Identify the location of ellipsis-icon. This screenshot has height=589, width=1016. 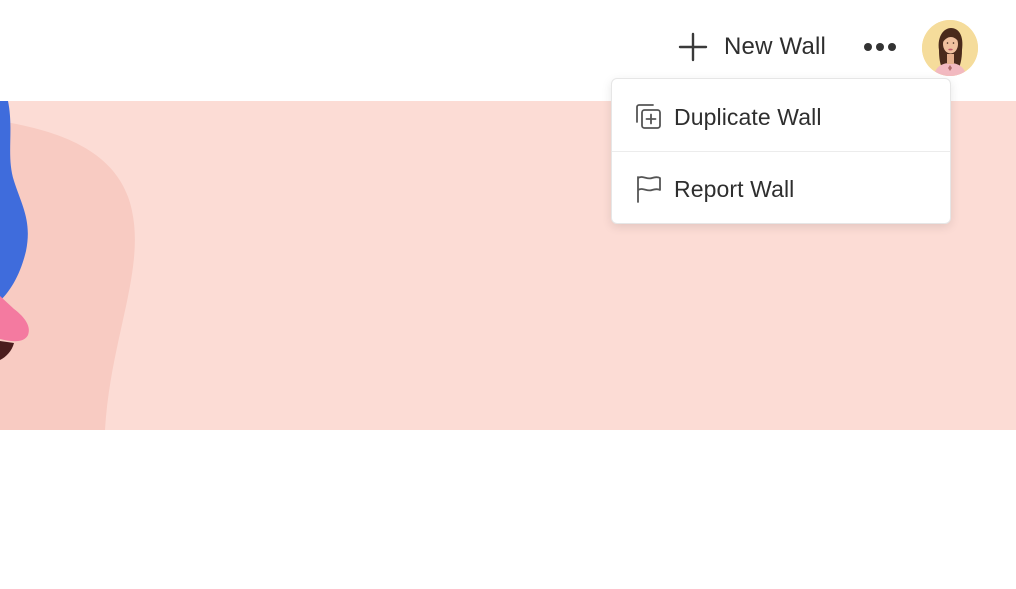
(880, 47).